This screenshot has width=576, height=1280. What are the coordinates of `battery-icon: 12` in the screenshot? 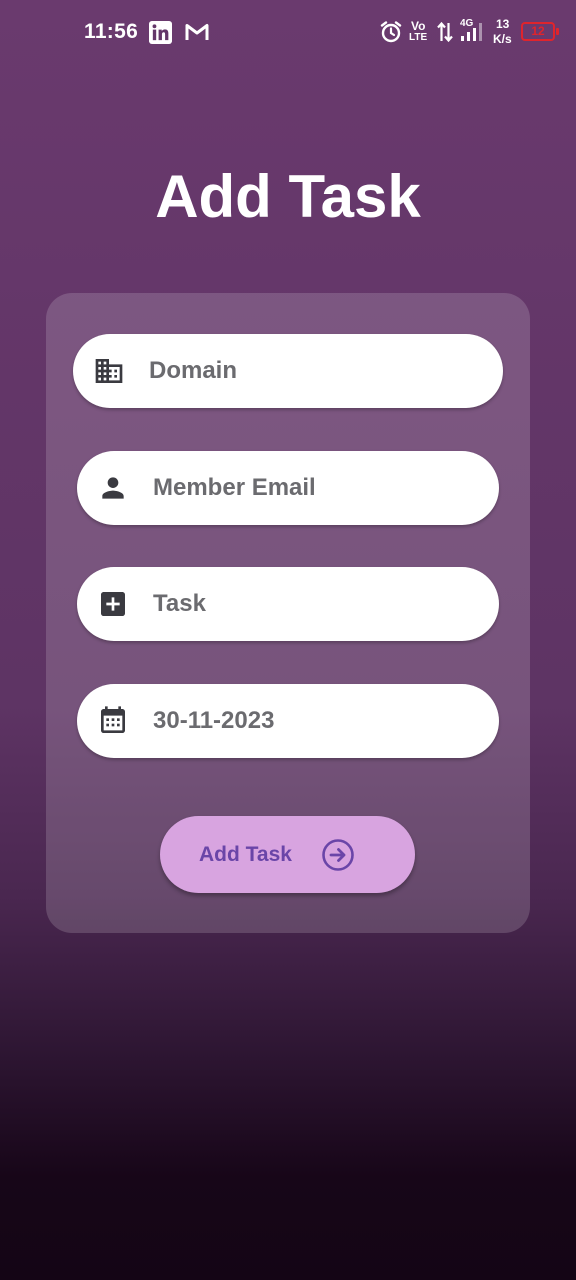 It's located at (540, 31).